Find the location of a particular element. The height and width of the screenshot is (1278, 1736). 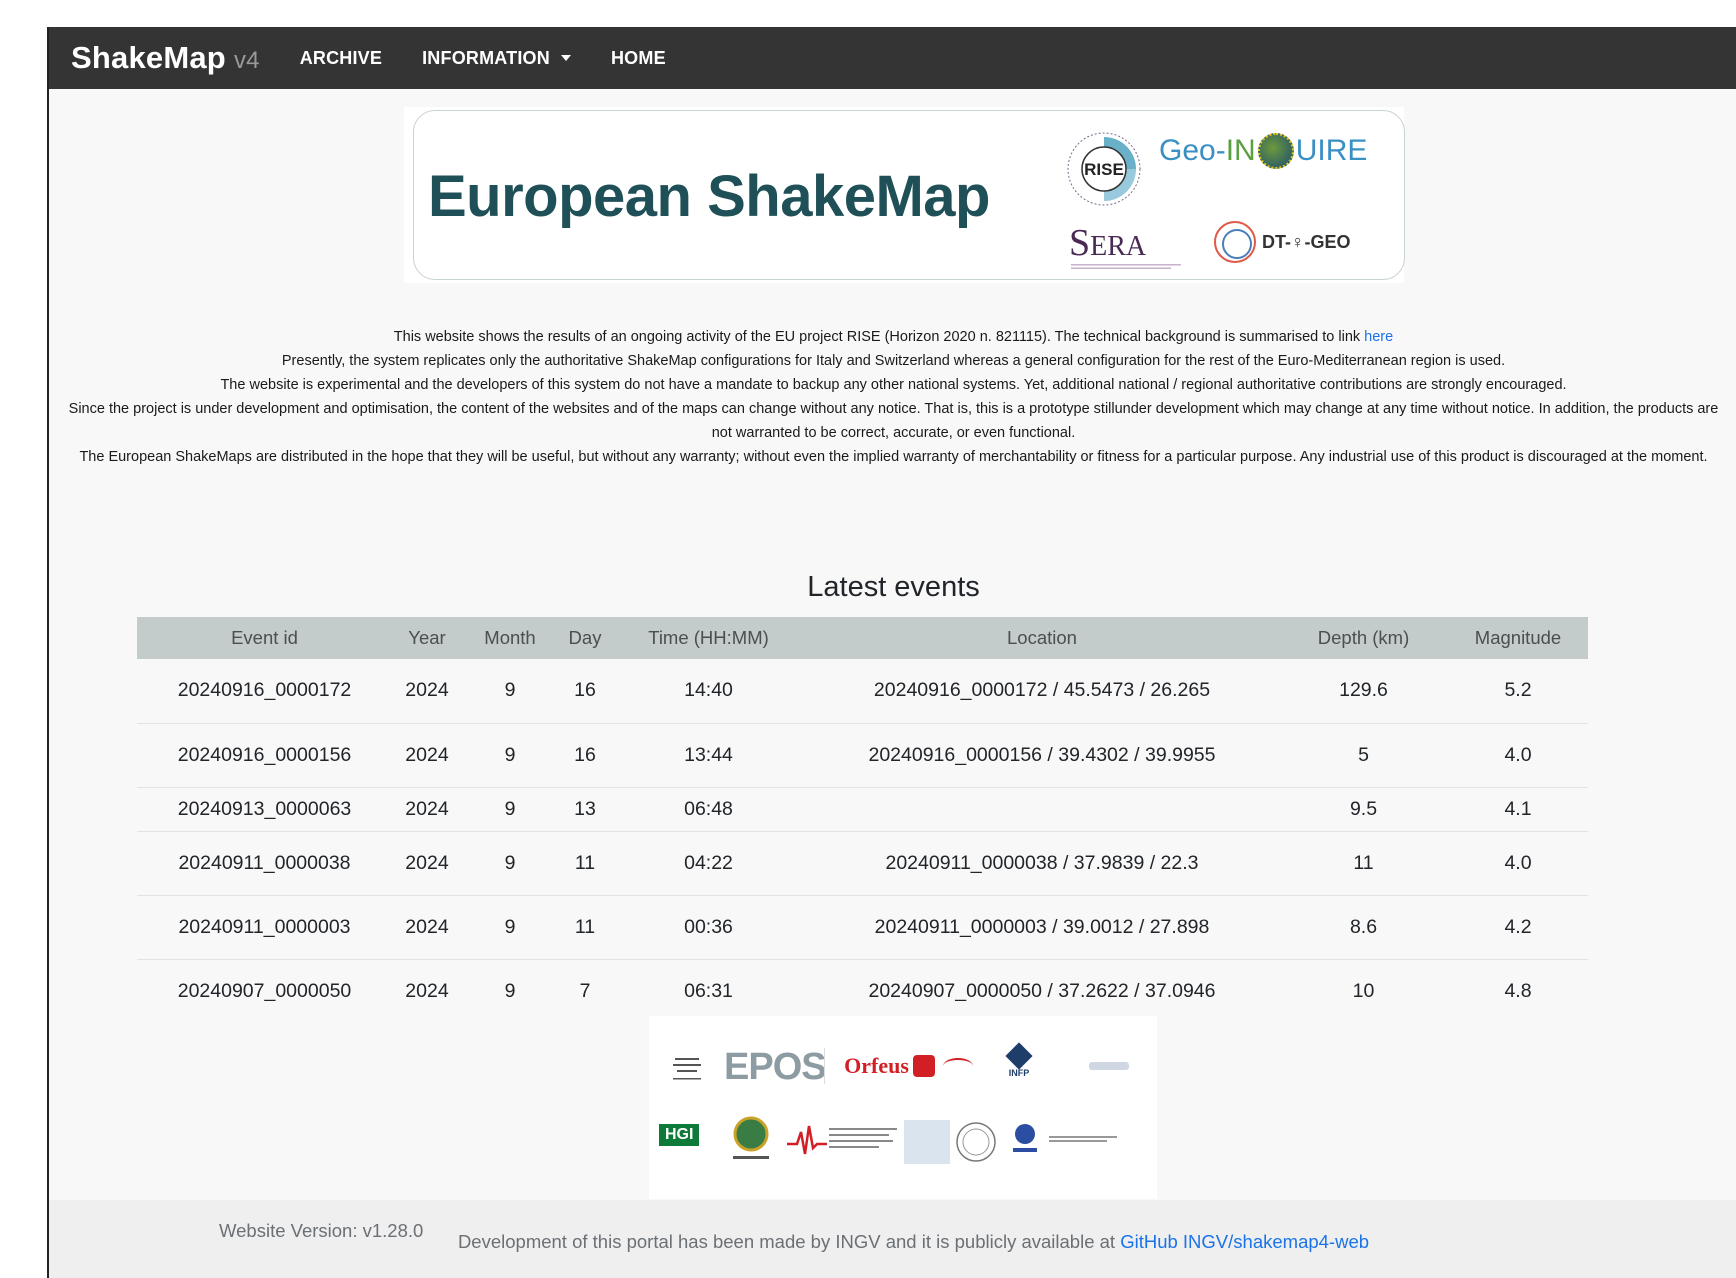

orfeus-logo-text: Orfeus is located at coordinates (876, 1065).